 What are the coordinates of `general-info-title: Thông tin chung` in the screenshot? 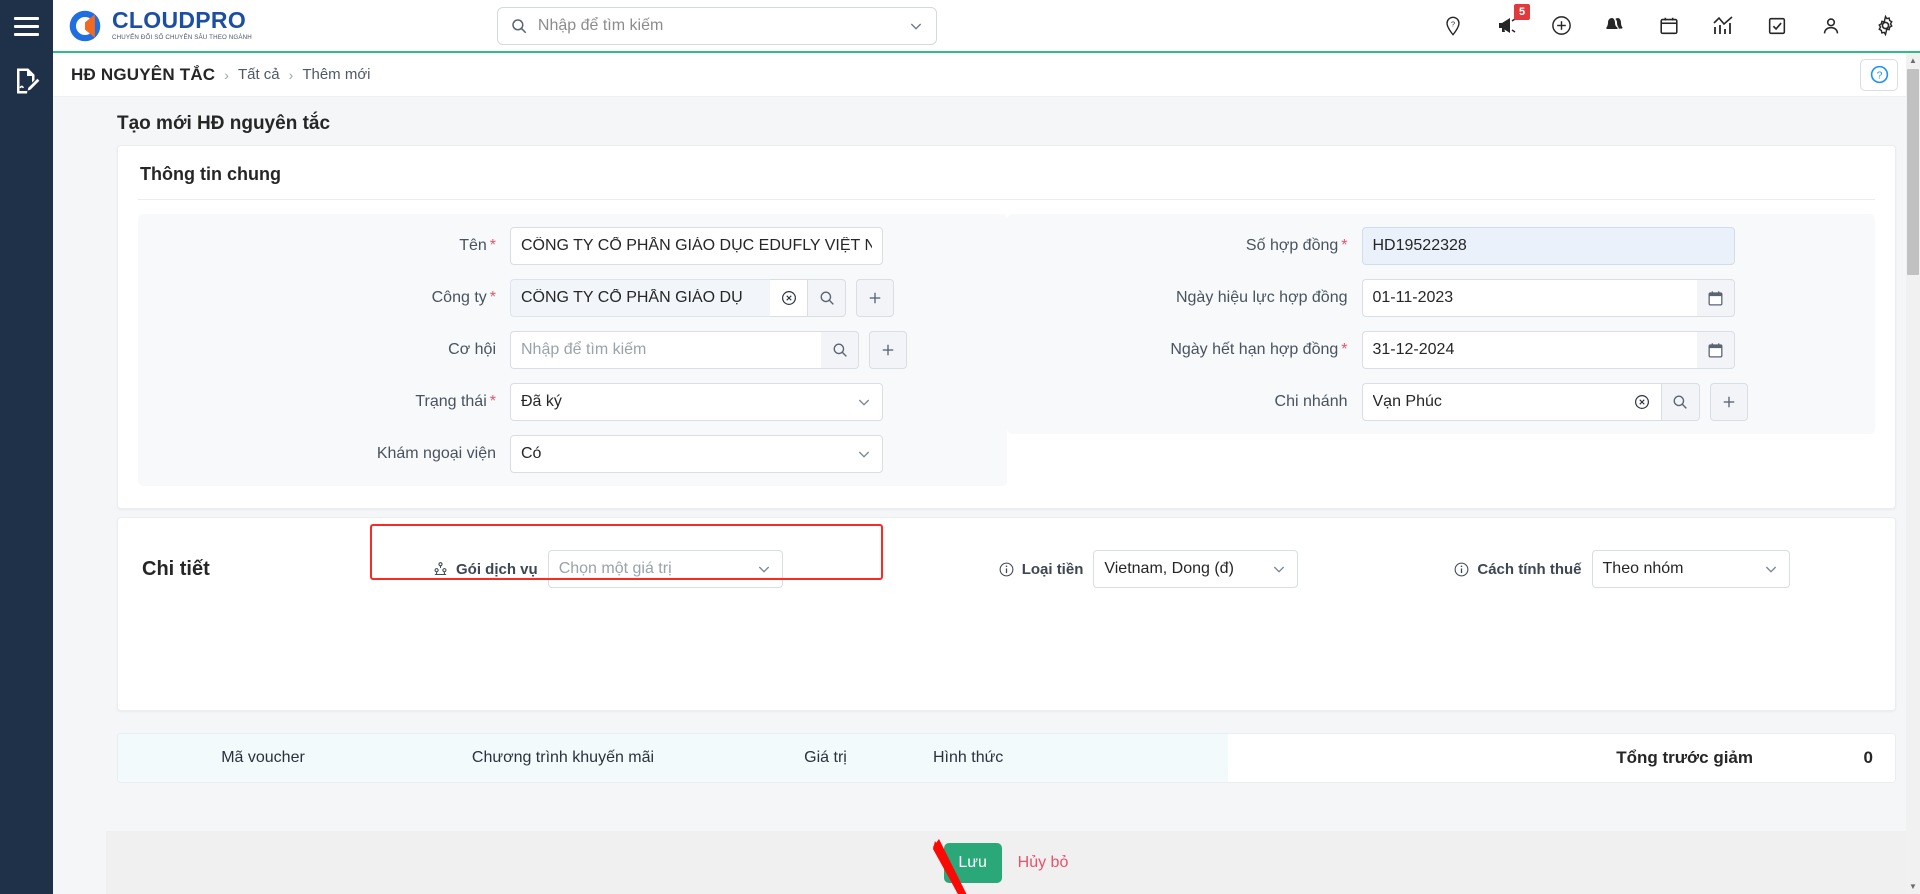 It's located at (210, 174).